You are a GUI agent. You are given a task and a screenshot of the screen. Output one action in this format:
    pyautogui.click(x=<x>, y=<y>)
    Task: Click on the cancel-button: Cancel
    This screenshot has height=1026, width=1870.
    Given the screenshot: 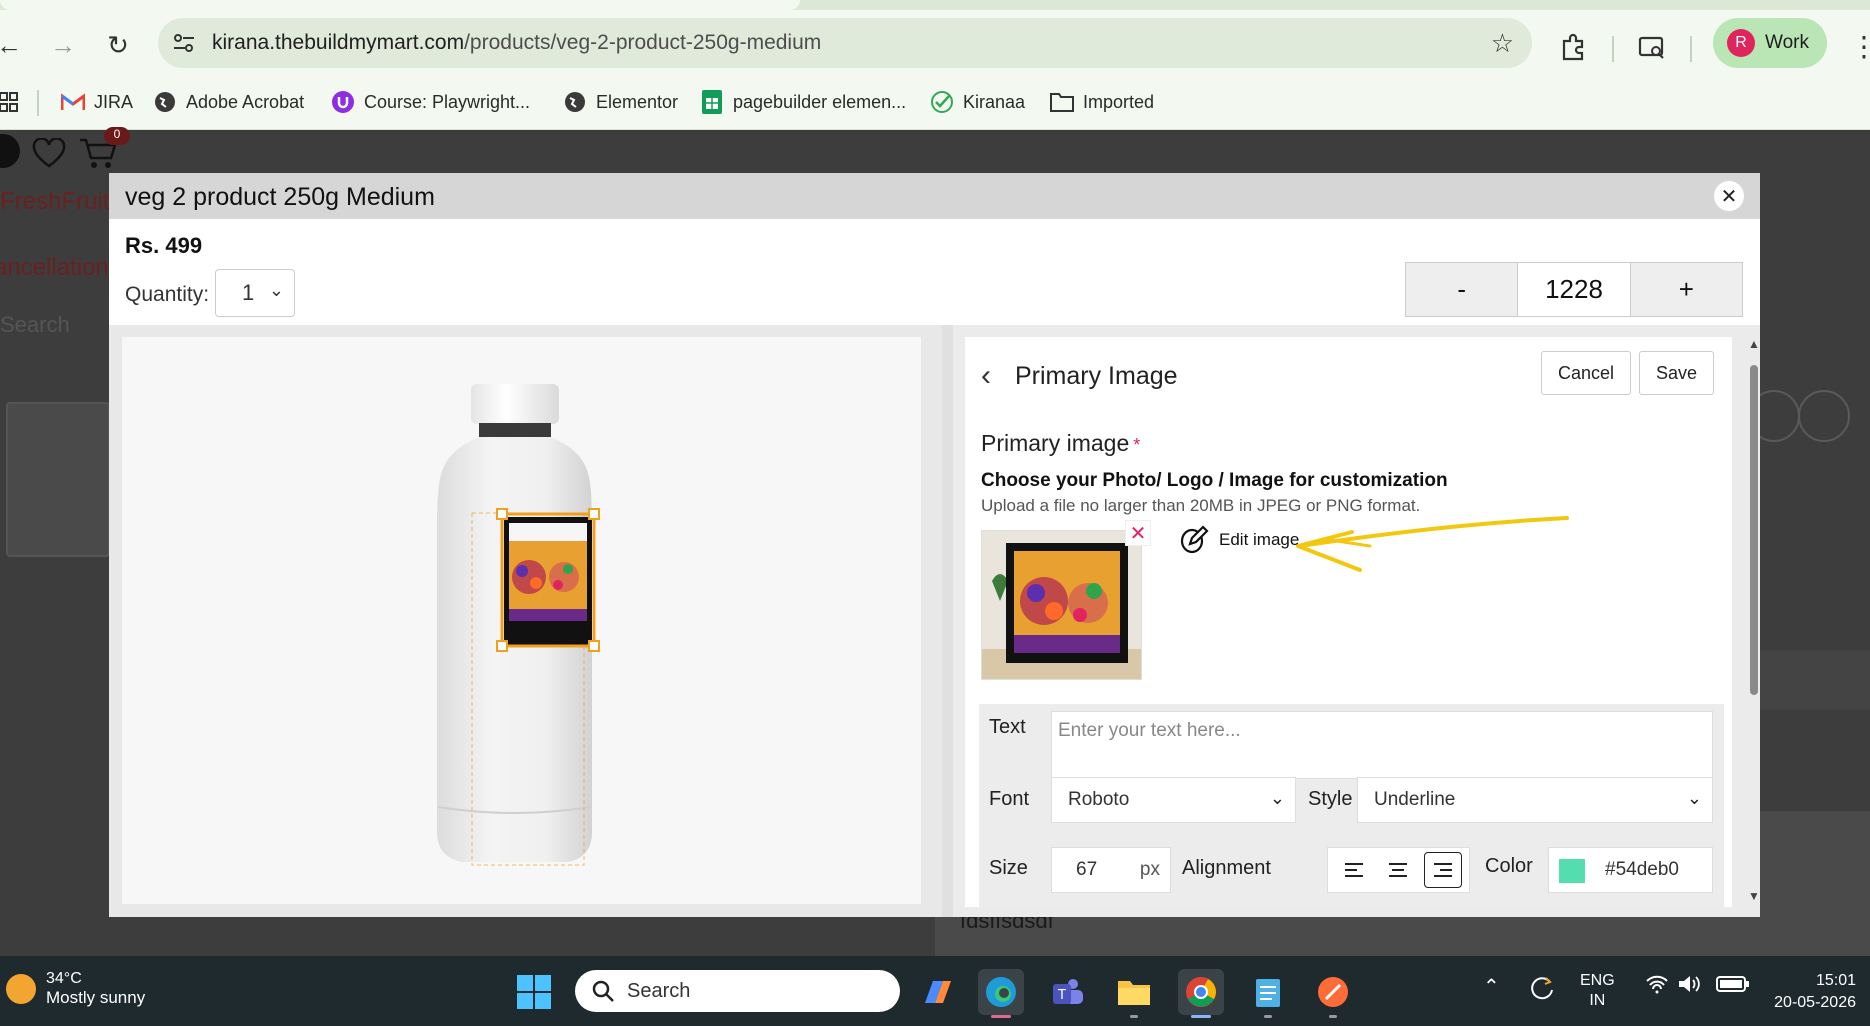 What is the action you would take?
    pyautogui.click(x=1586, y=373)
    